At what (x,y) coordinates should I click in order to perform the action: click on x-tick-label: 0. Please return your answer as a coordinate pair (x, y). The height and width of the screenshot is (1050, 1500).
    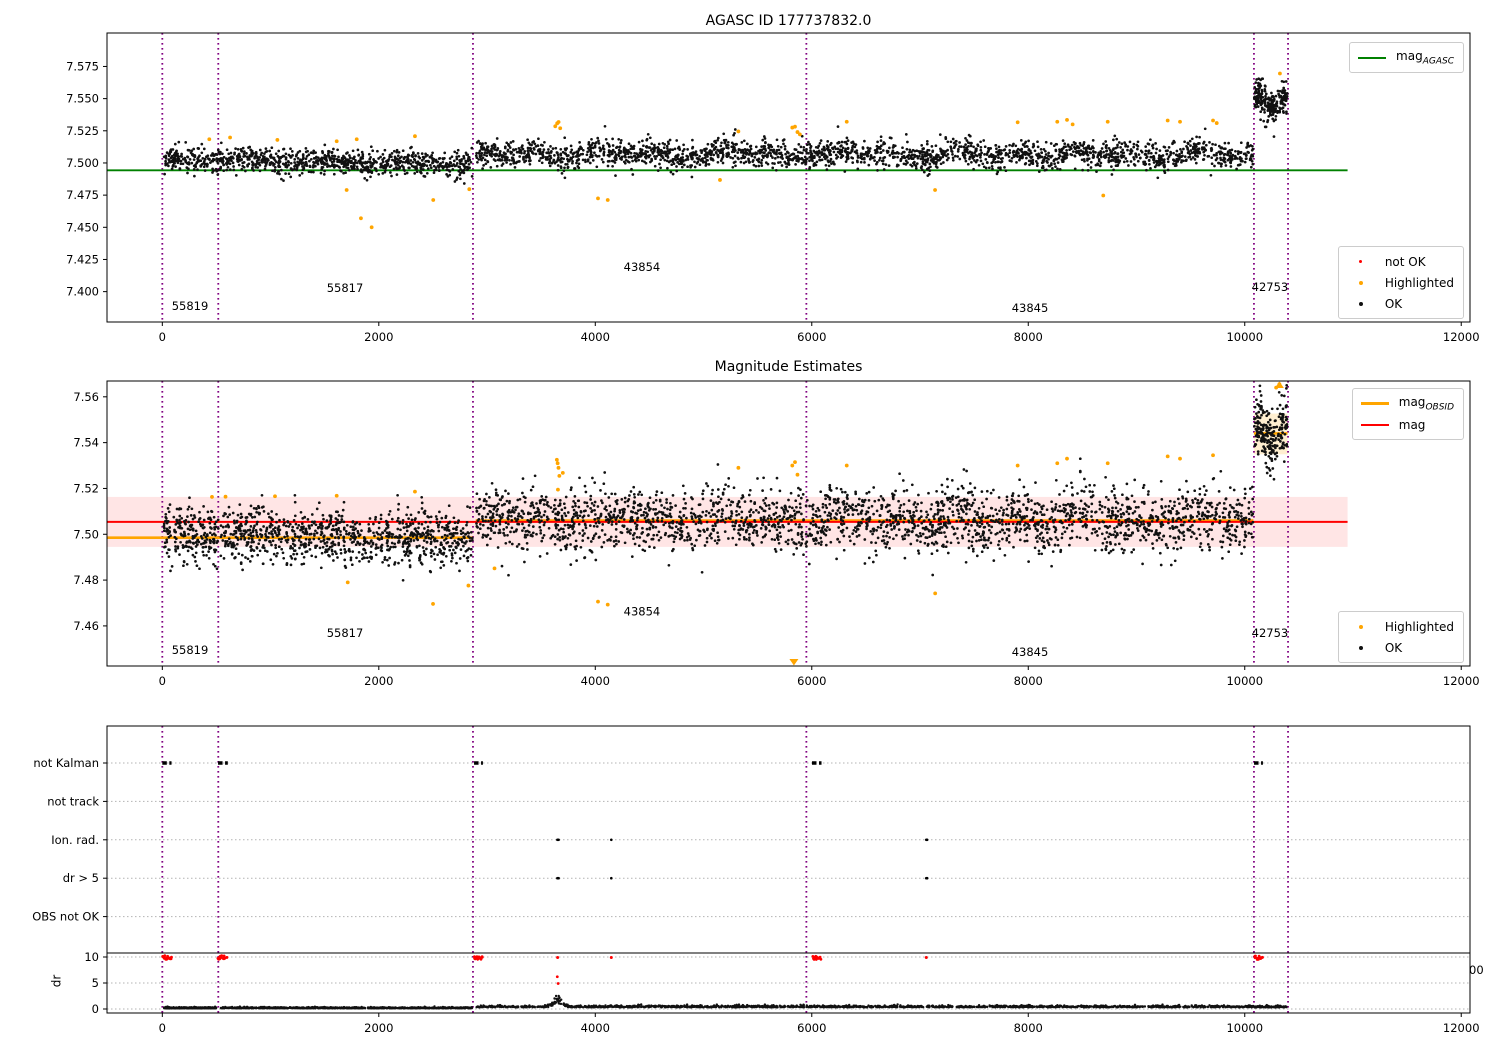
    Looking at the image, I should click on (162, 337).